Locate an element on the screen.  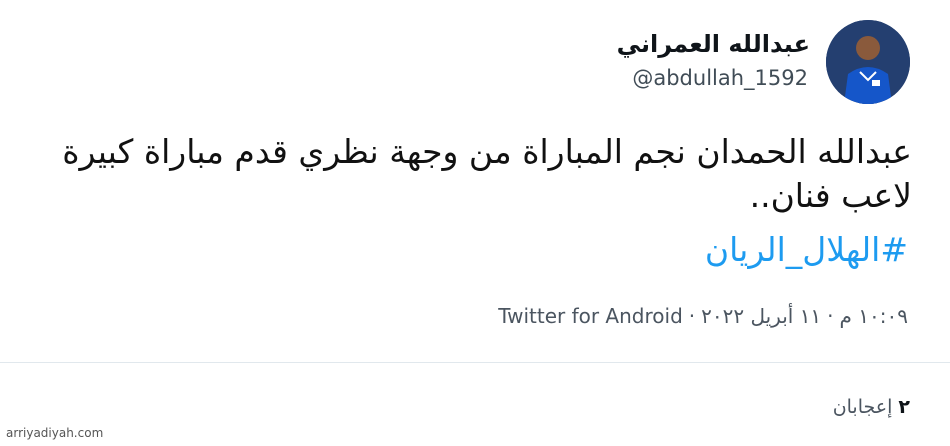
likes-count: ٢ is located at coordinates (904, 407).